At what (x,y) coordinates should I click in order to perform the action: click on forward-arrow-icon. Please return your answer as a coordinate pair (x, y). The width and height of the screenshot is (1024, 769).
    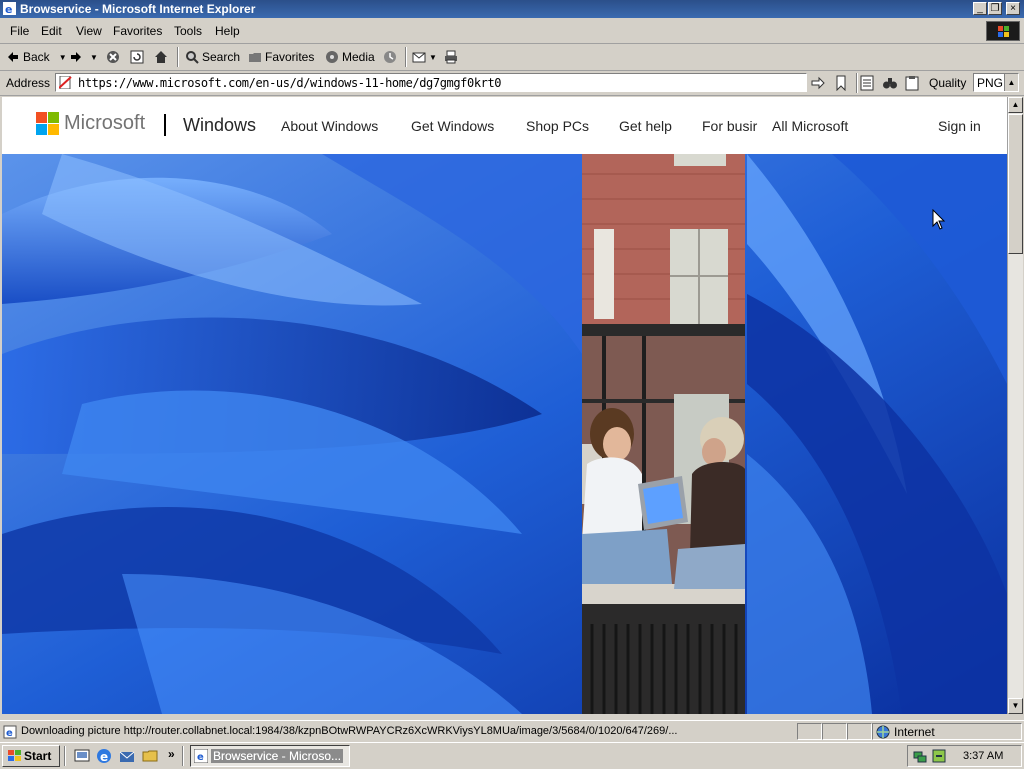
    Looking at the image, I should click on (76, 57).